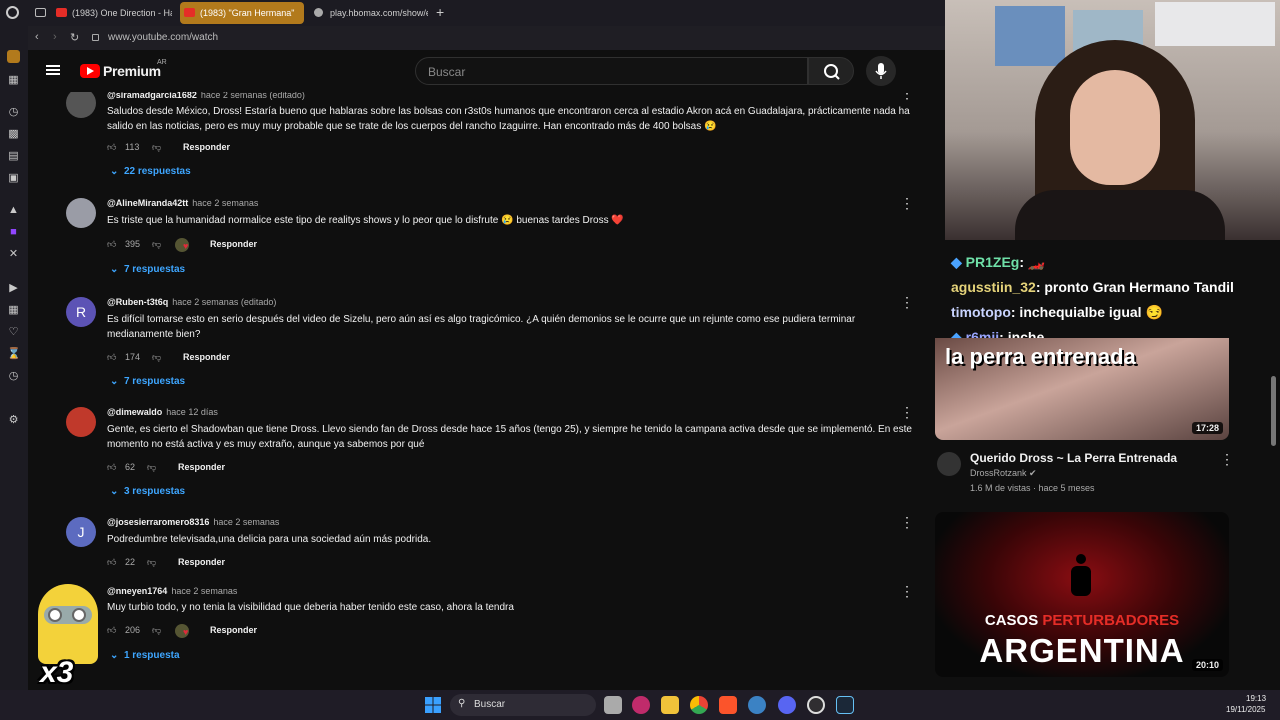 The height and width of the screenshot is (720, 1280). What do you see at coordinates (37, 37) in the screenshot?
I see `back-icon: ‹` at bounding box center [37, 37].